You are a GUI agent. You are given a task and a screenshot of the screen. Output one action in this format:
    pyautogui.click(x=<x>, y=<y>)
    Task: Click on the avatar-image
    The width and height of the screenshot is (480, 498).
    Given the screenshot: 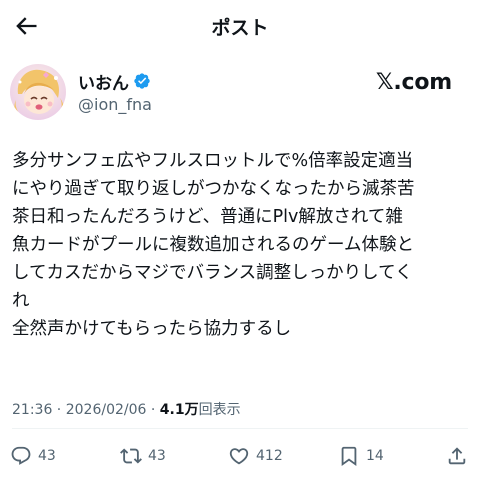 What is the action you would take?
    pyautogui.click(x=38, y=92)
    